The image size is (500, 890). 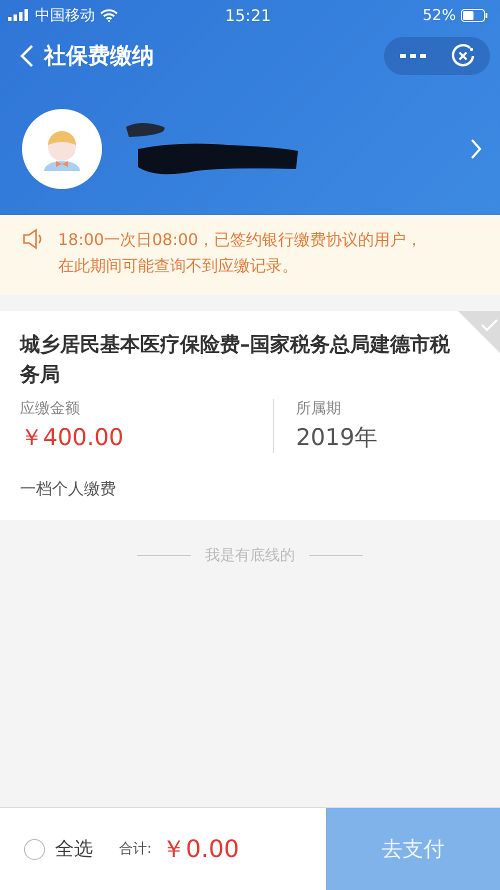 What do you see at coordinates (413, 56) in the screenshot?
I see `more-icon` at bounding box center [413, 56].